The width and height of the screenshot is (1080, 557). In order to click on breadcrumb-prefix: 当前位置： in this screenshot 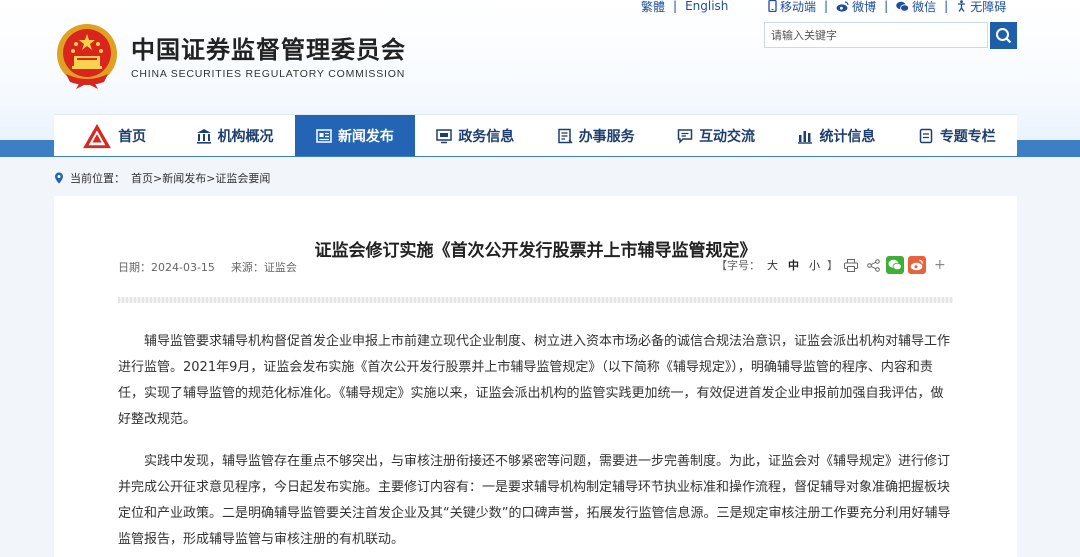, I will do `click(97, 178)`.